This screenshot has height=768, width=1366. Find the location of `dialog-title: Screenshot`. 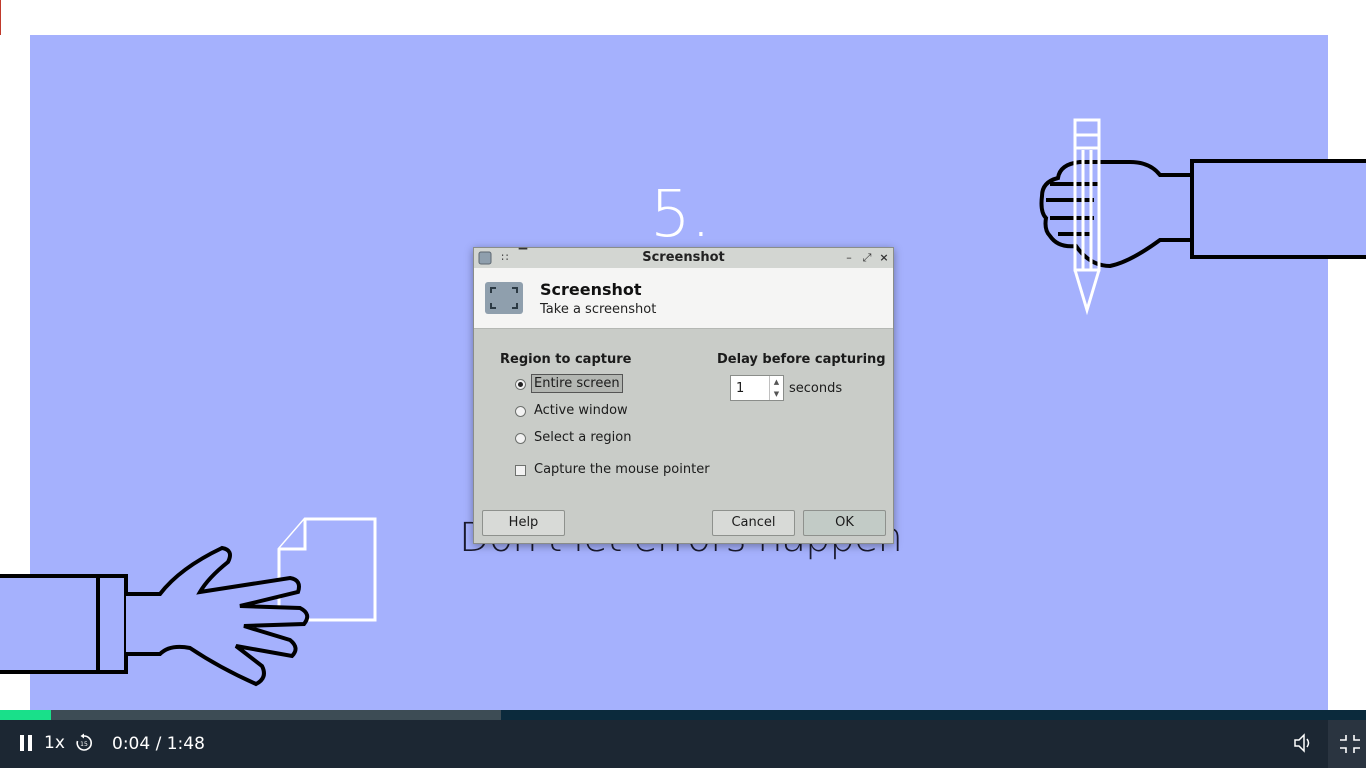

dialog-title: Screenshot is located at coordinates (683, 257).